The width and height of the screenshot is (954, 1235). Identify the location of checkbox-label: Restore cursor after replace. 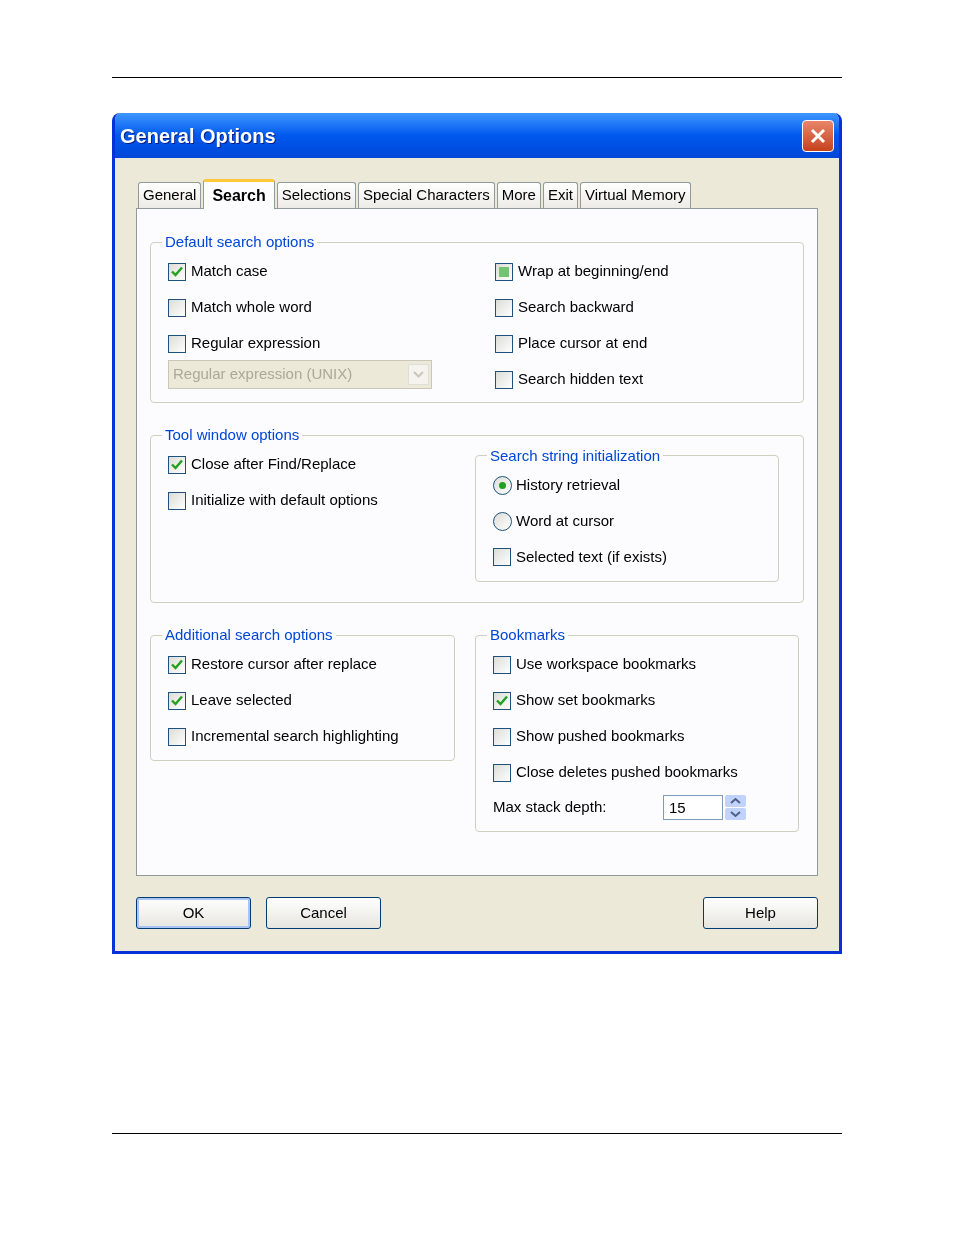
(284, 664).